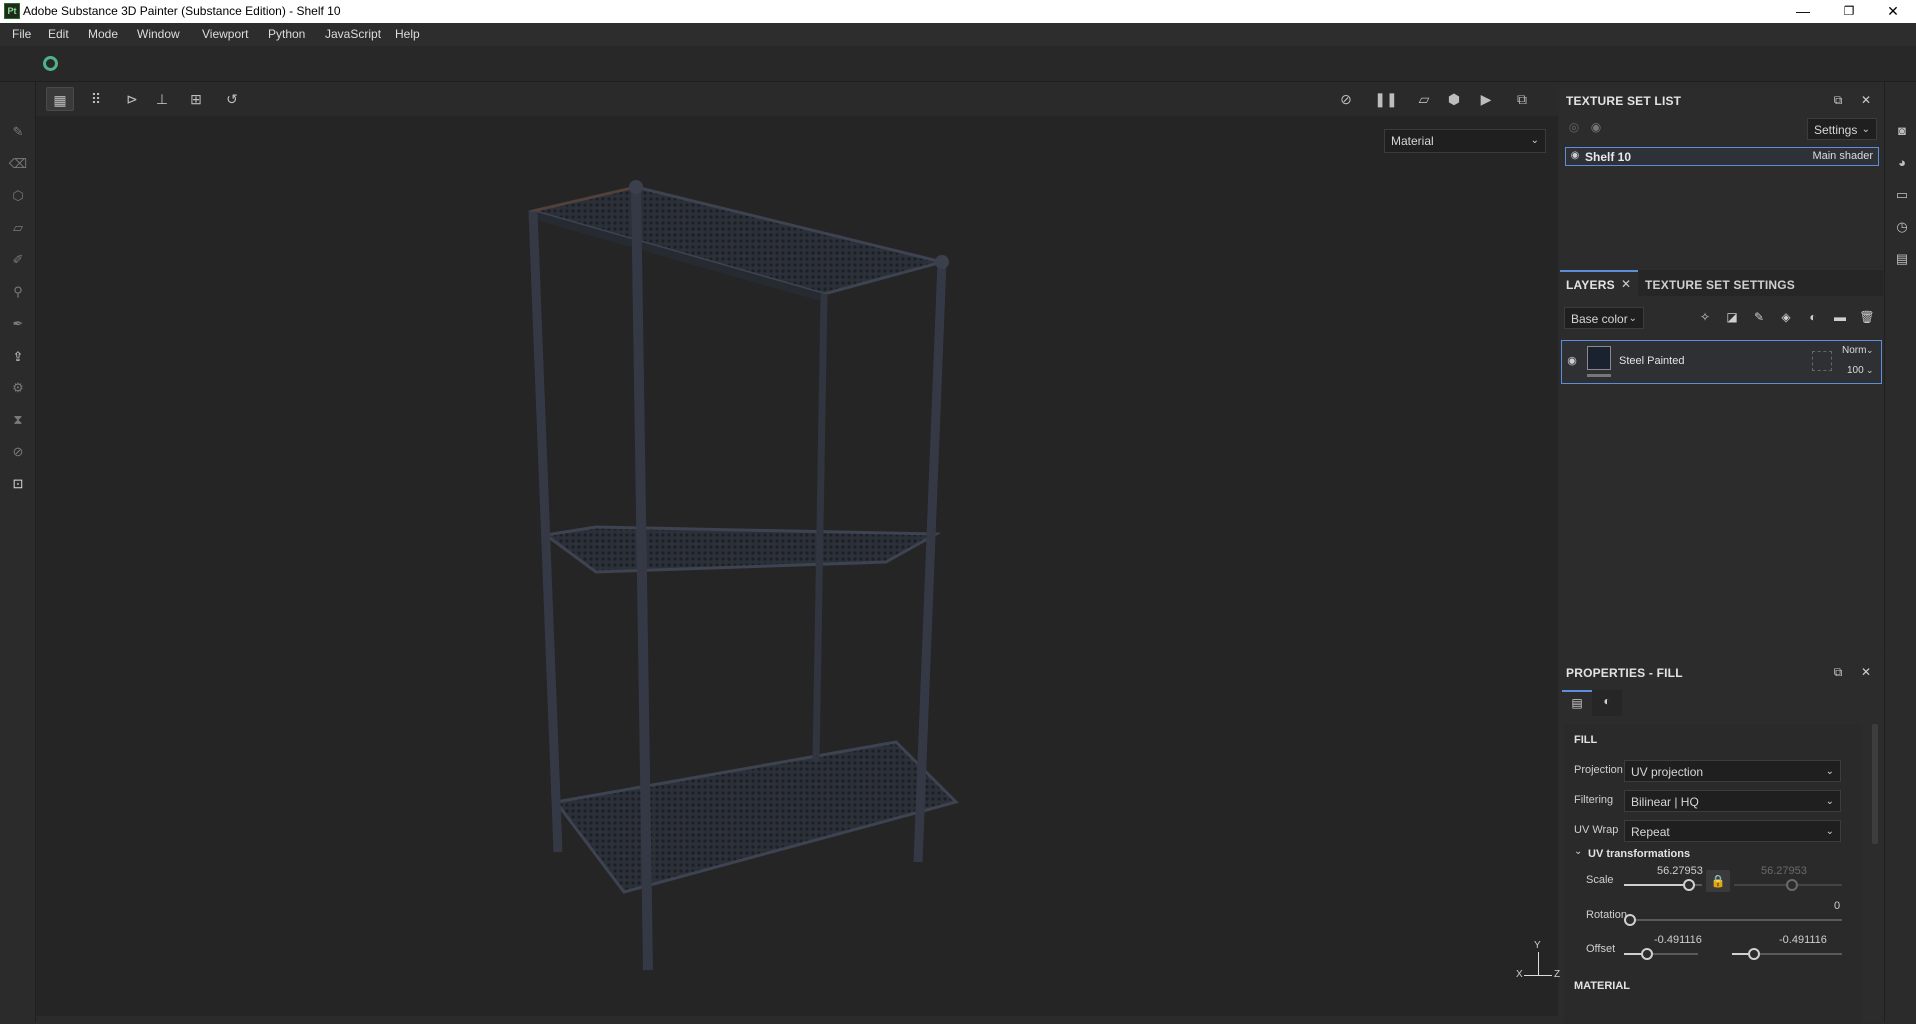 The image size is (1916, 1024). Describe the element at coordinates (1849, 11) in the screenshot. I see `maximize-button: ❐` at that location.